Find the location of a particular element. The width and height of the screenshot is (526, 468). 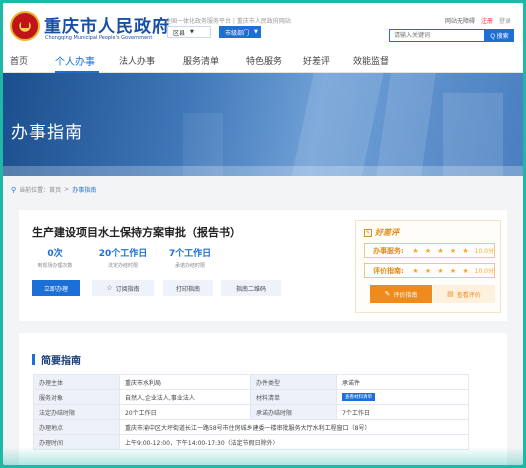

apply-now-button: 立即办理 is located at coordinates (56, 288).